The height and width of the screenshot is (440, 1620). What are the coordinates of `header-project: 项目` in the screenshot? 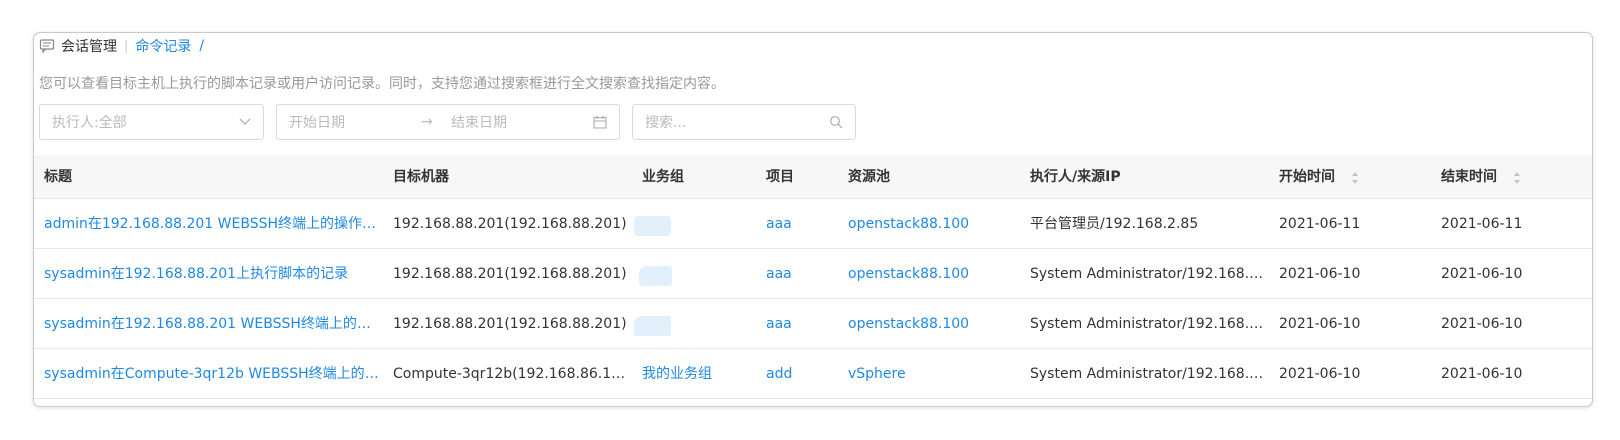 It's located at (780, 177).